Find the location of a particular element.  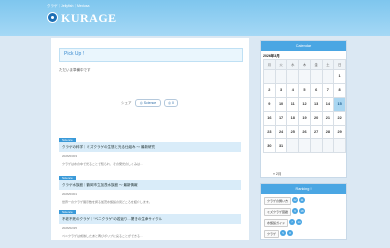

ranking-count-badge: 5 is located at coordinates (283, 233).